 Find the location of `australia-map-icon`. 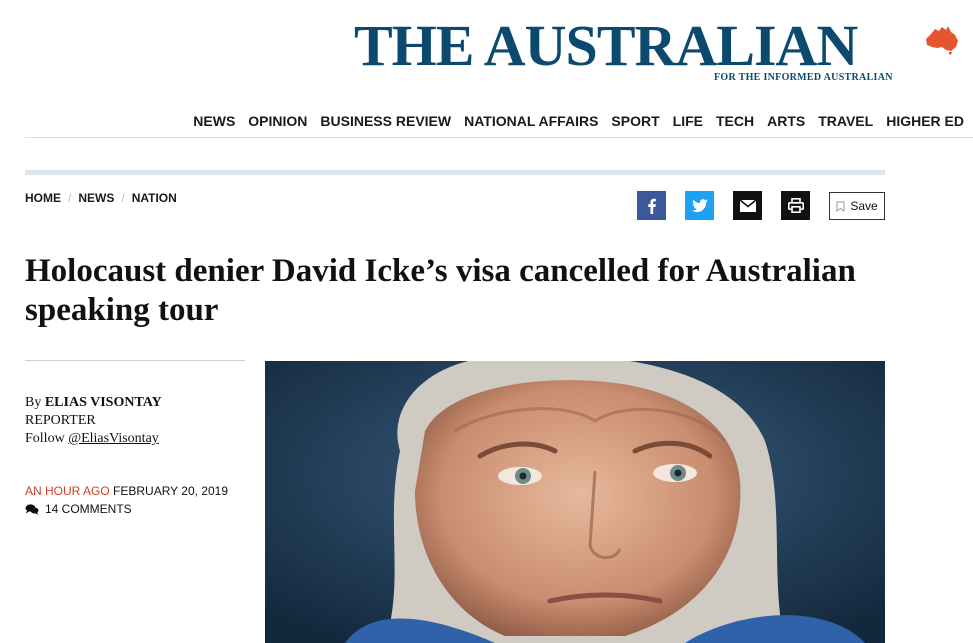

australia-map-icon is located at coordinates (942, 40).